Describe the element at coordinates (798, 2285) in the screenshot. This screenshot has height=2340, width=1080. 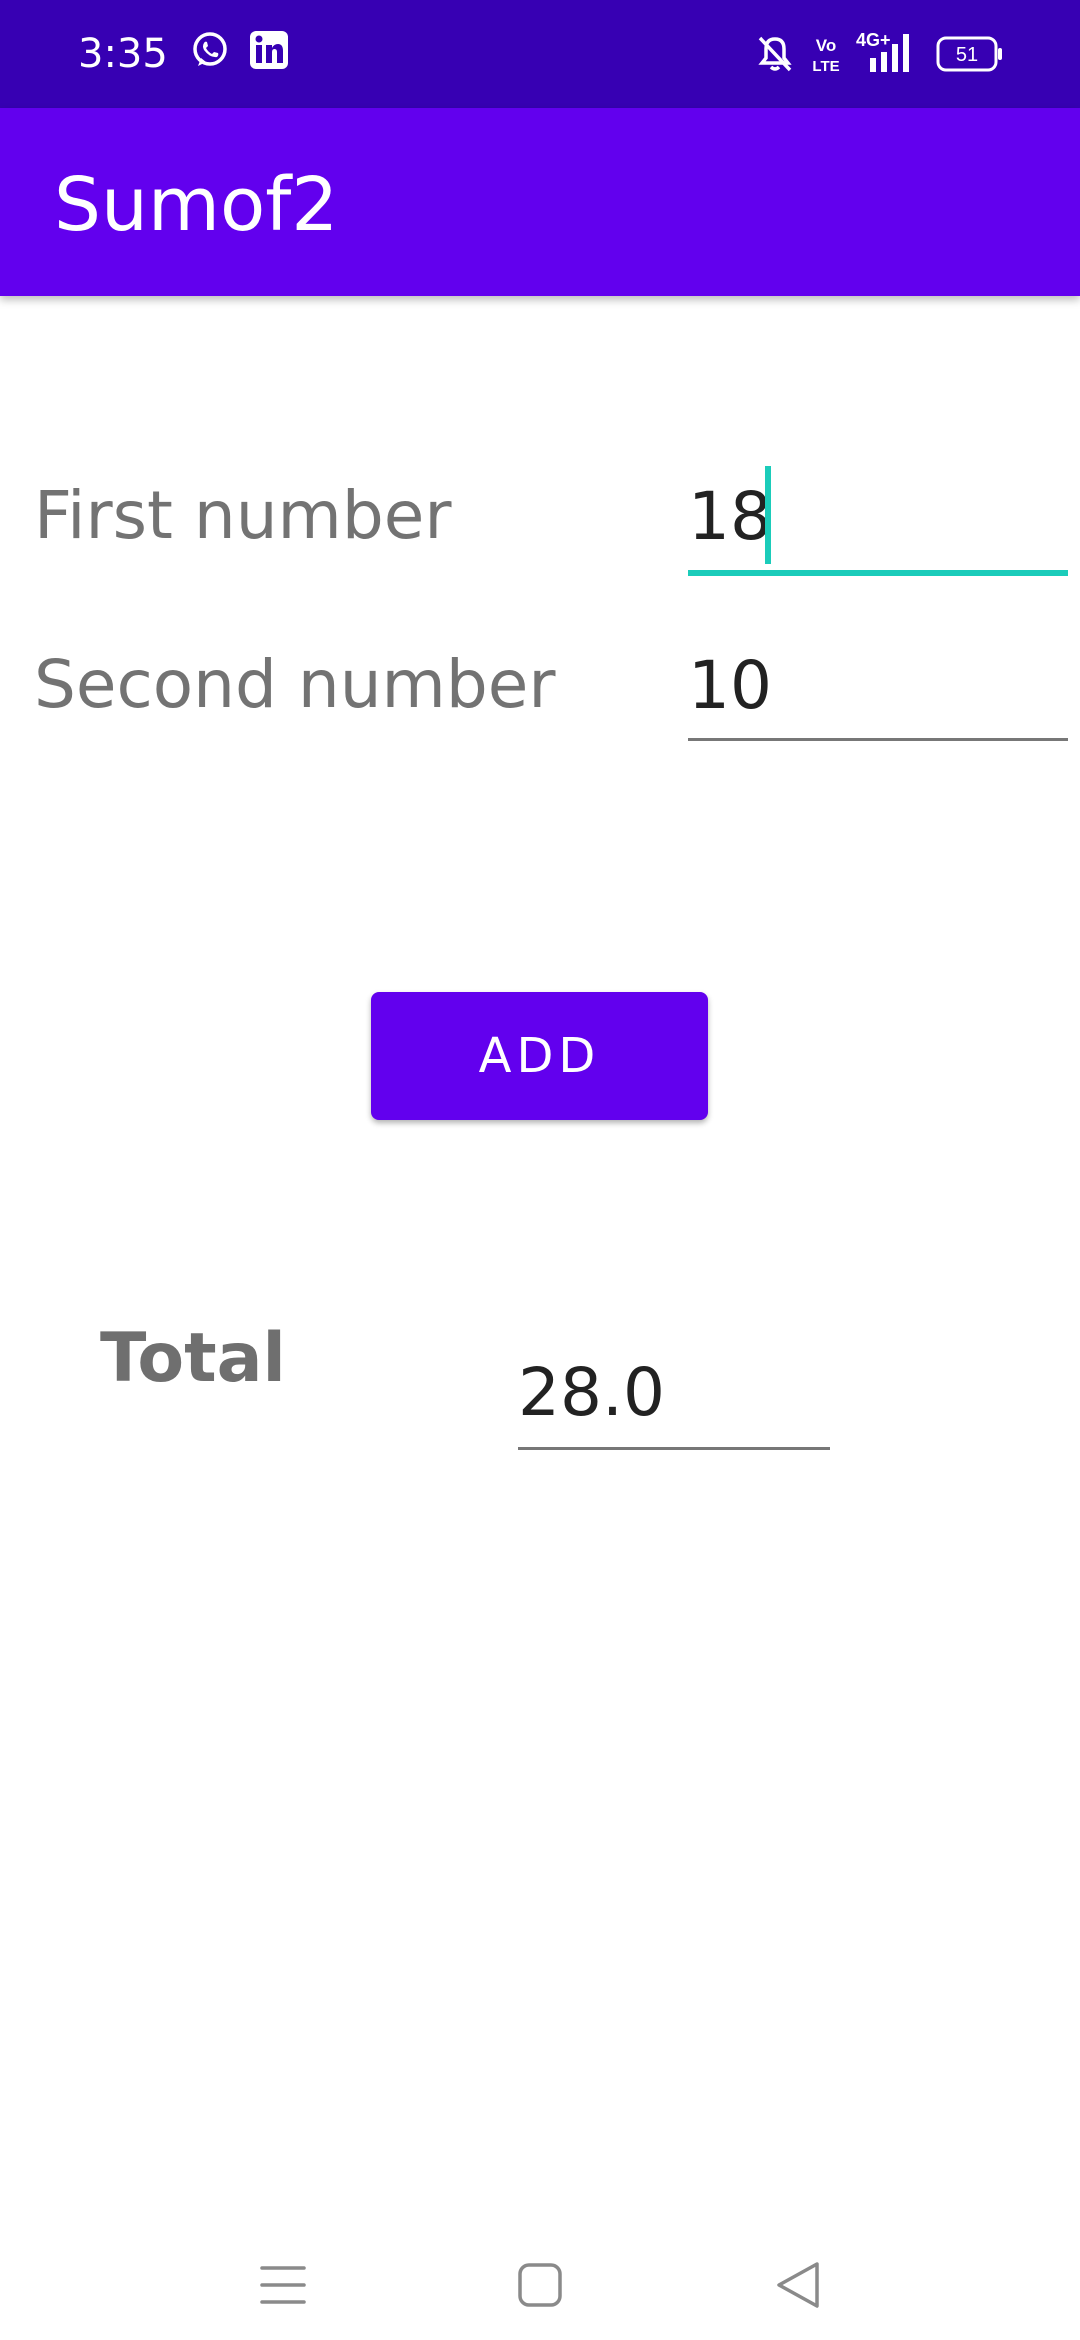
I see `back-icon` at that location.